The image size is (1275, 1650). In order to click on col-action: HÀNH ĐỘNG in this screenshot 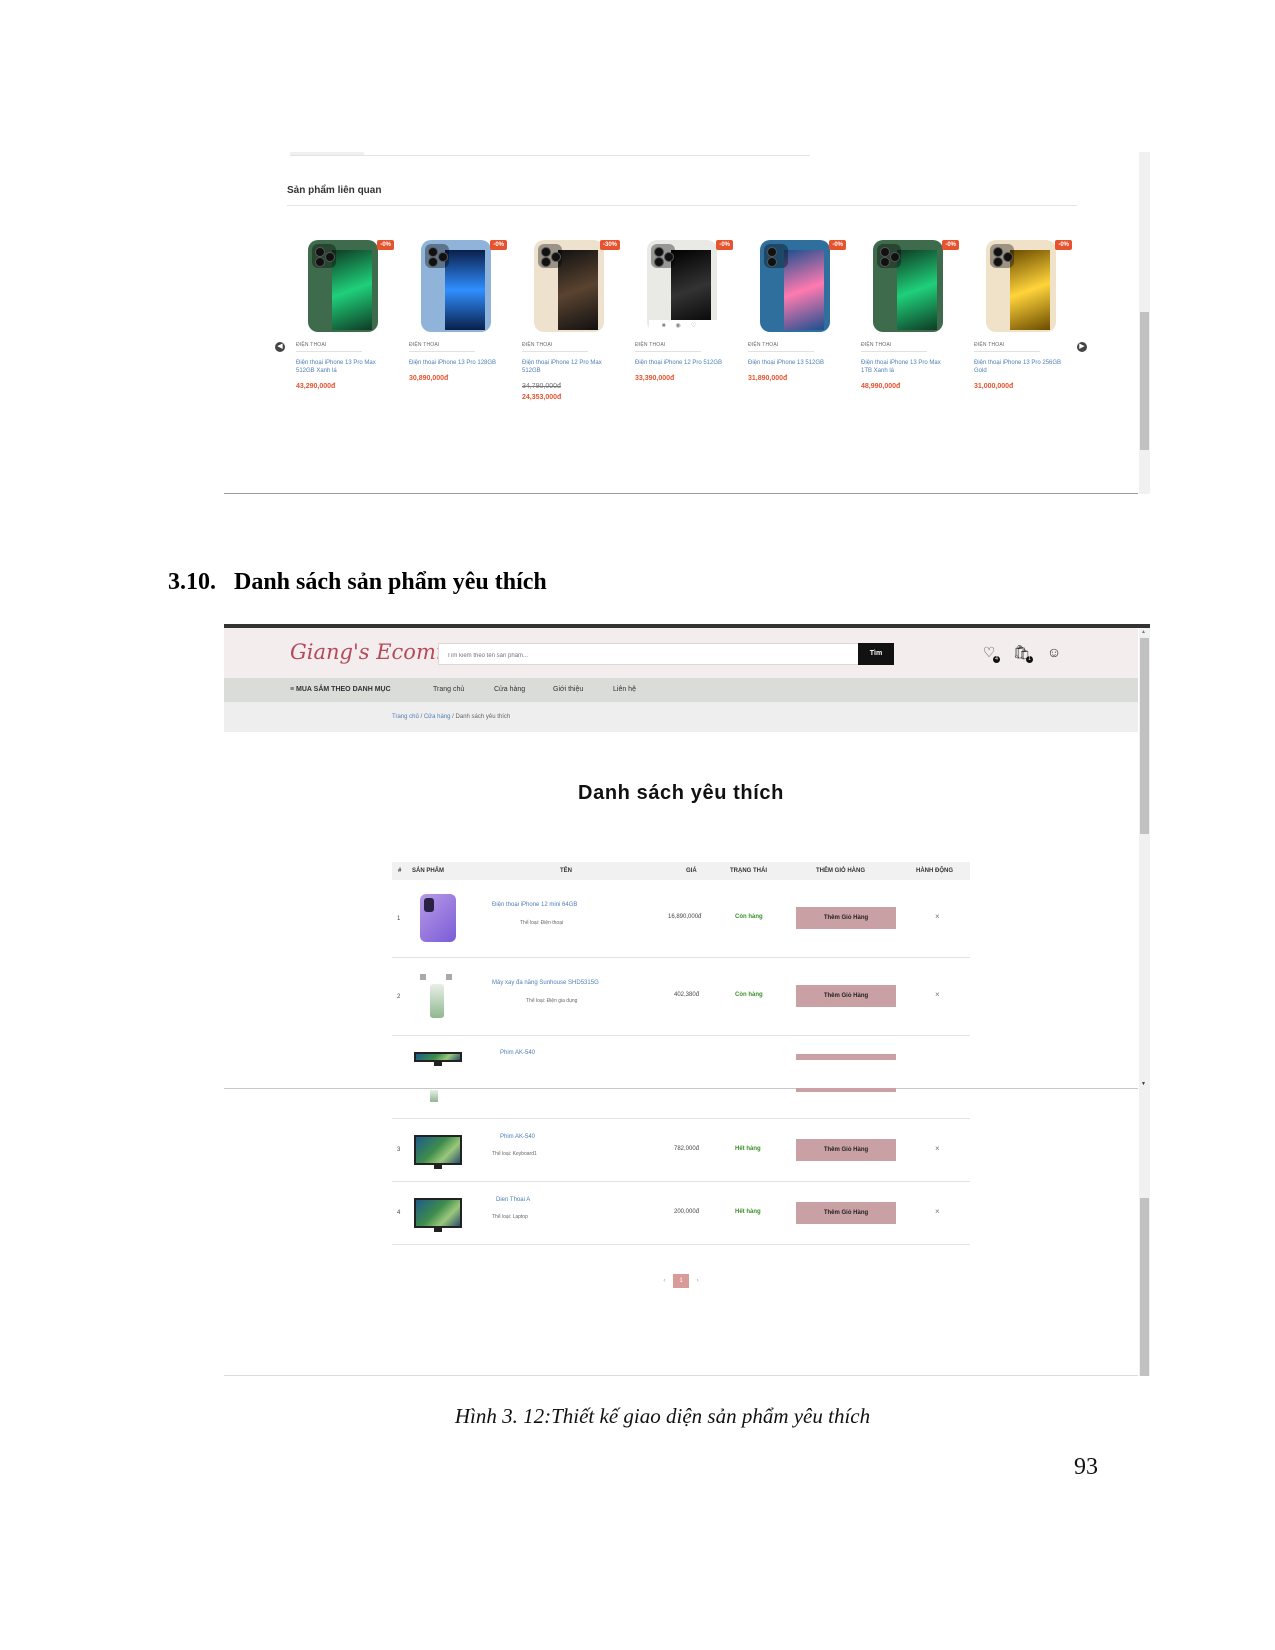, I will do `click(934, 871)`.